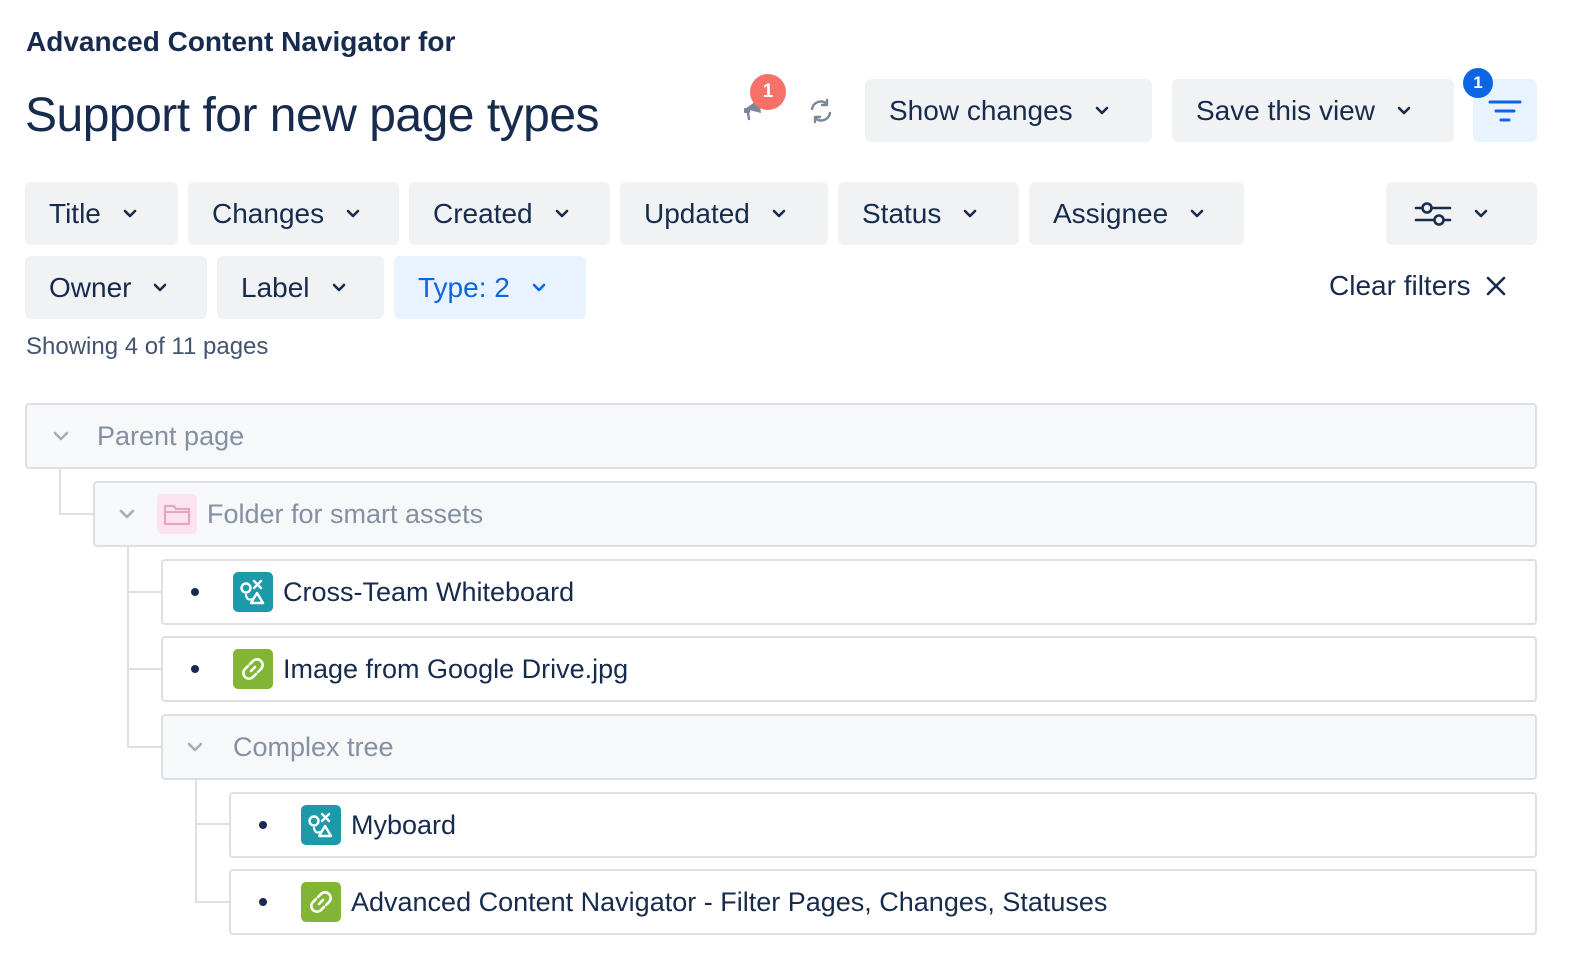 Image resolution: width=1576 pixels, height=962 pixels. I want to click on sliders-icon, so click(1433, 213).